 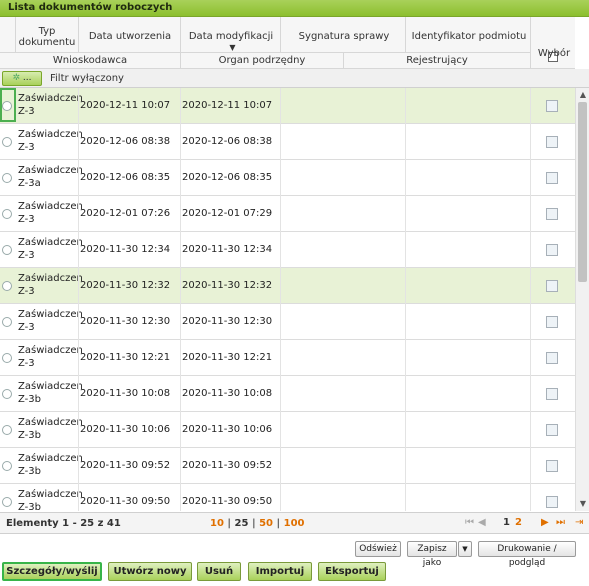 I want to click on vertical-scrollbar: ▲ ▼, so click(x=582, y=299).